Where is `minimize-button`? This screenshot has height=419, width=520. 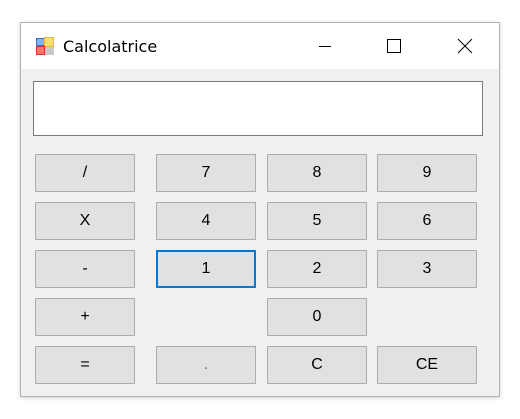
minimize-button is located at coordinates (325, 46).